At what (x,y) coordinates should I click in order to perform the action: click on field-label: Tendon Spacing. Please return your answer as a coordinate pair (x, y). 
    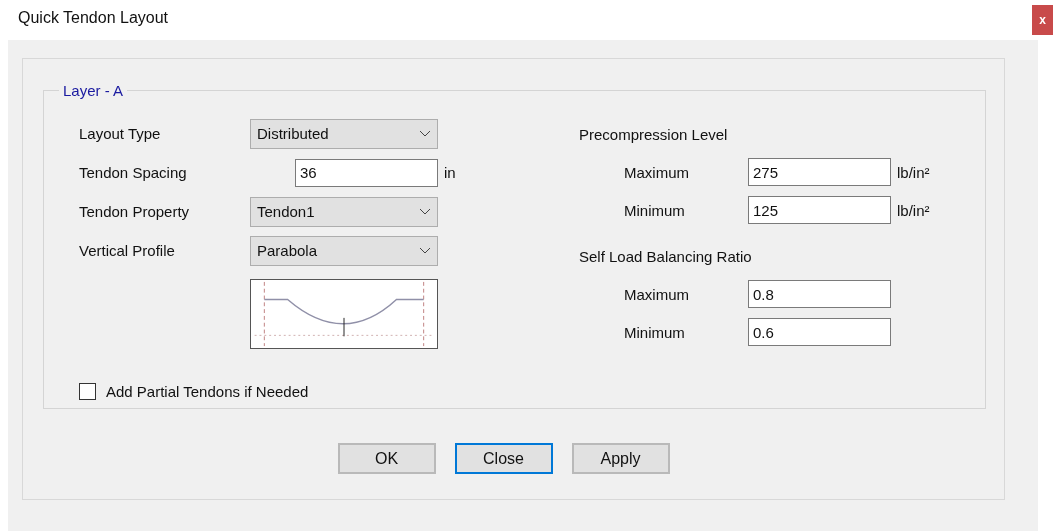
    Looking at the image, I should click on (133, 172).